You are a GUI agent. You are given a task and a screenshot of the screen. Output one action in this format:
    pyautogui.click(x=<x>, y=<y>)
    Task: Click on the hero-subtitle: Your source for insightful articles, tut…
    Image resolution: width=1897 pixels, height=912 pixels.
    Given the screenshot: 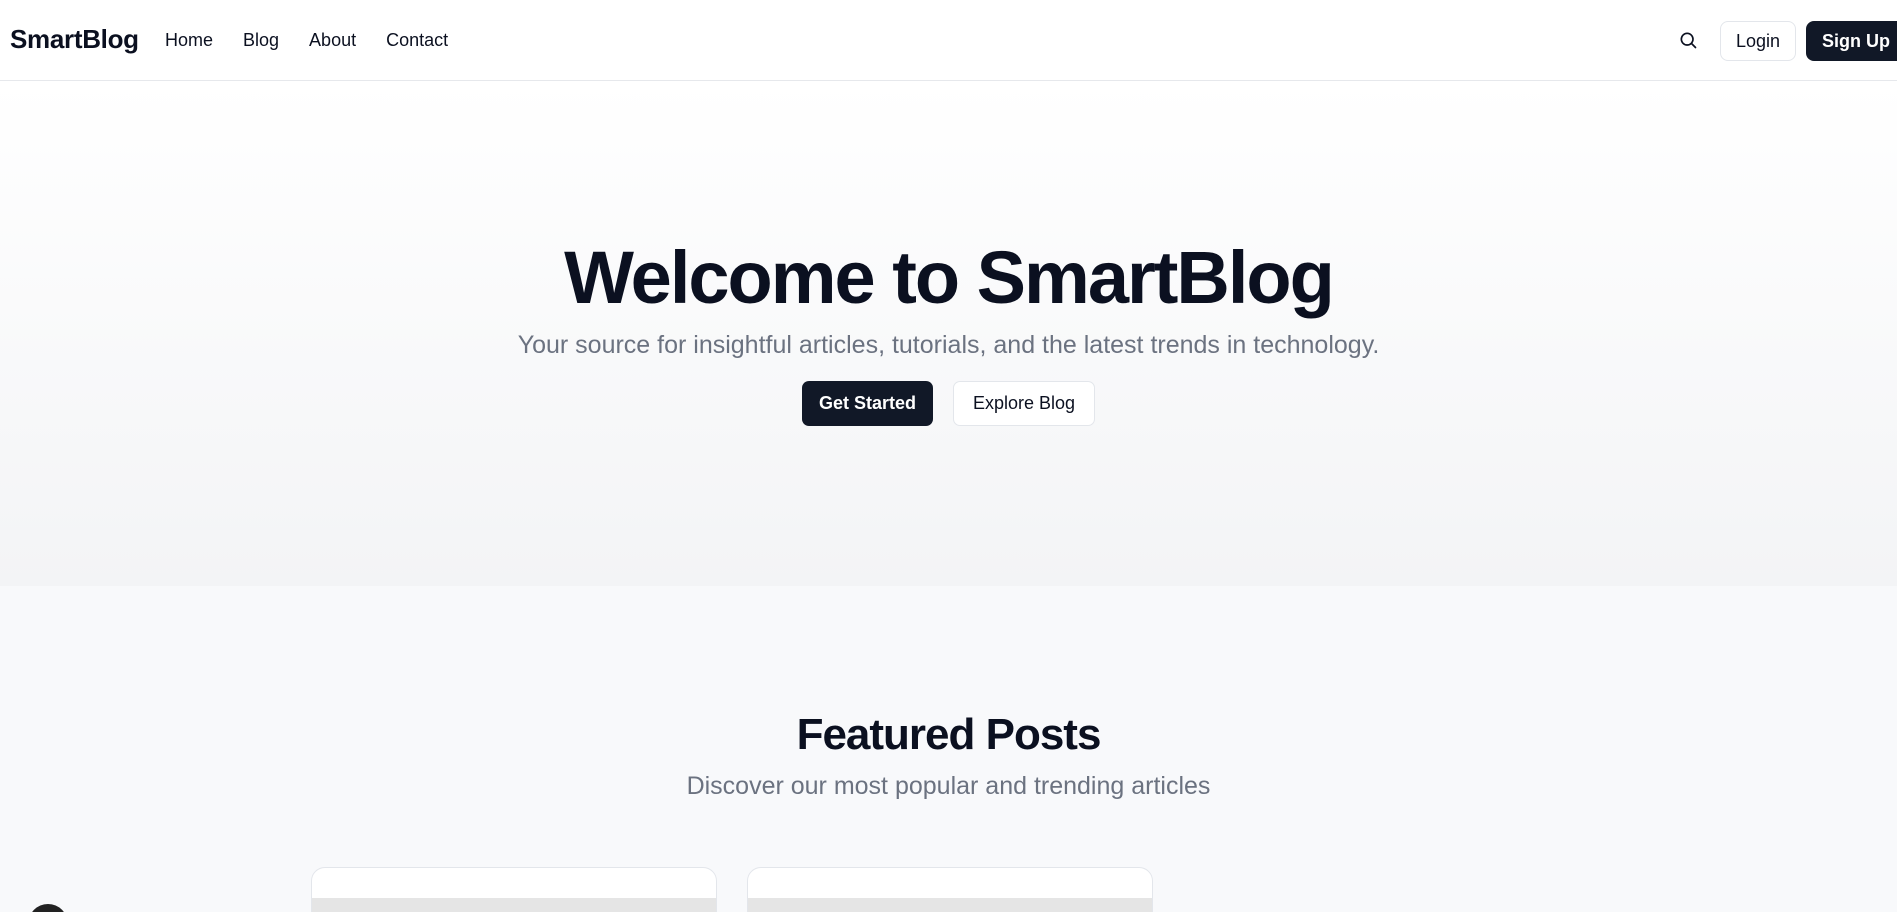 What is the action you would take?
    pyautogui.click(x=948, y=345)
    